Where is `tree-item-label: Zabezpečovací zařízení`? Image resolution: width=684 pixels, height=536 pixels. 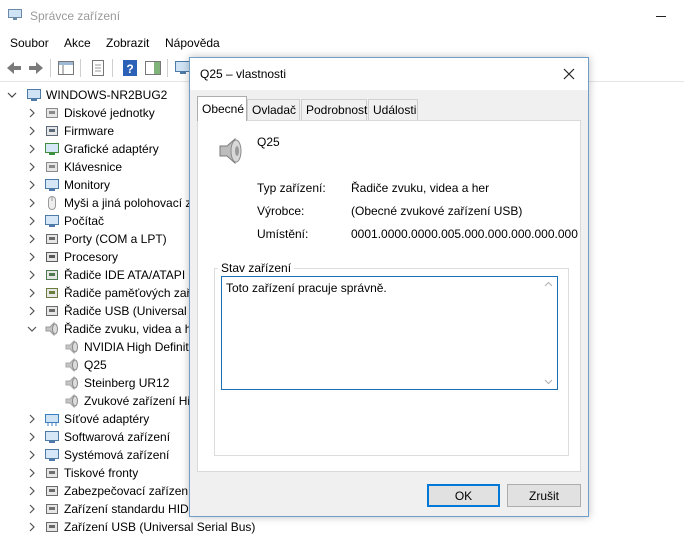
tree-item-label: Zabezpečovací zařízení is located at coordinates (128, 491).